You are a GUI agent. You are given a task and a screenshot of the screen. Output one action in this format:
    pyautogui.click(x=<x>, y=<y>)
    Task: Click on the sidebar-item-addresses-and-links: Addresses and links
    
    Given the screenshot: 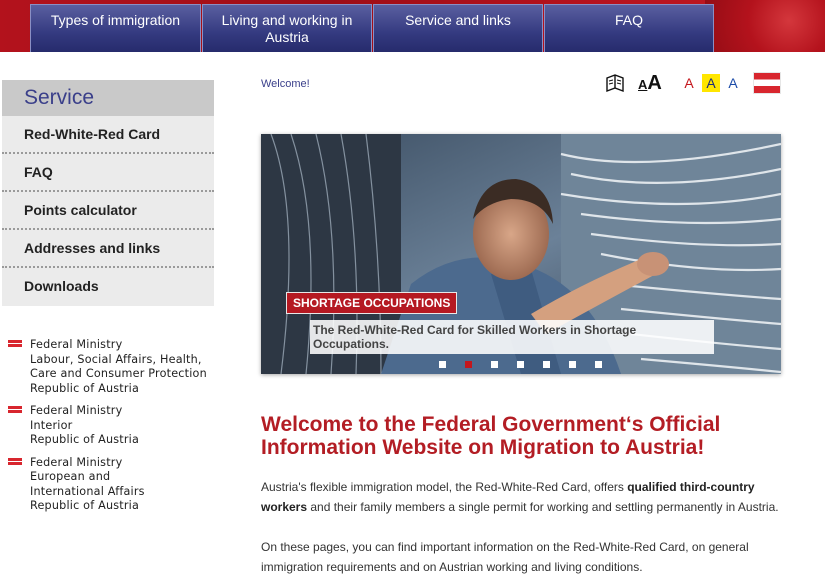 What is the action you would take?
    pyautogui.click(x=108, y=249)
    